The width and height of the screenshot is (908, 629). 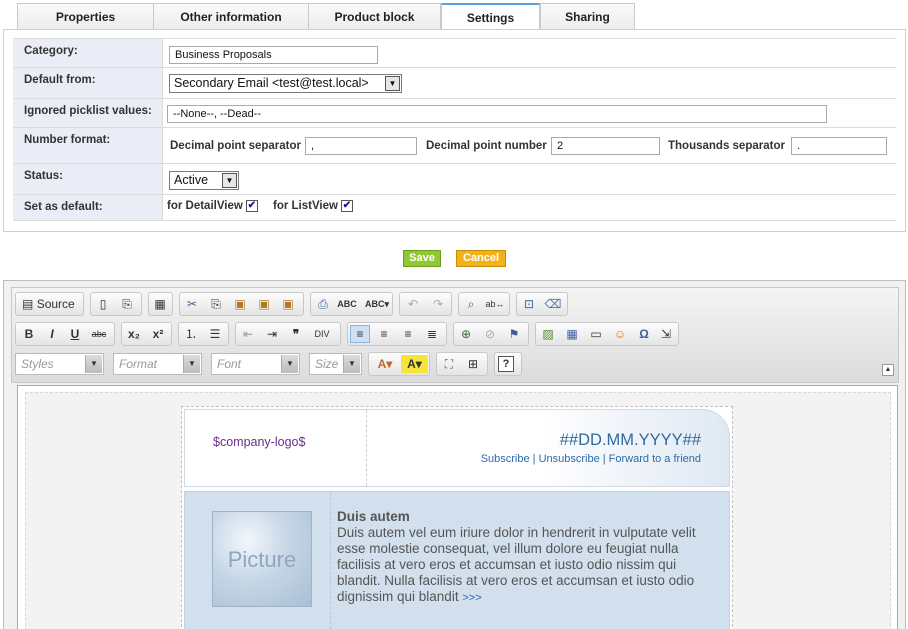 I want to click on subscript-icon: x₂, so click(x=134, y=334).